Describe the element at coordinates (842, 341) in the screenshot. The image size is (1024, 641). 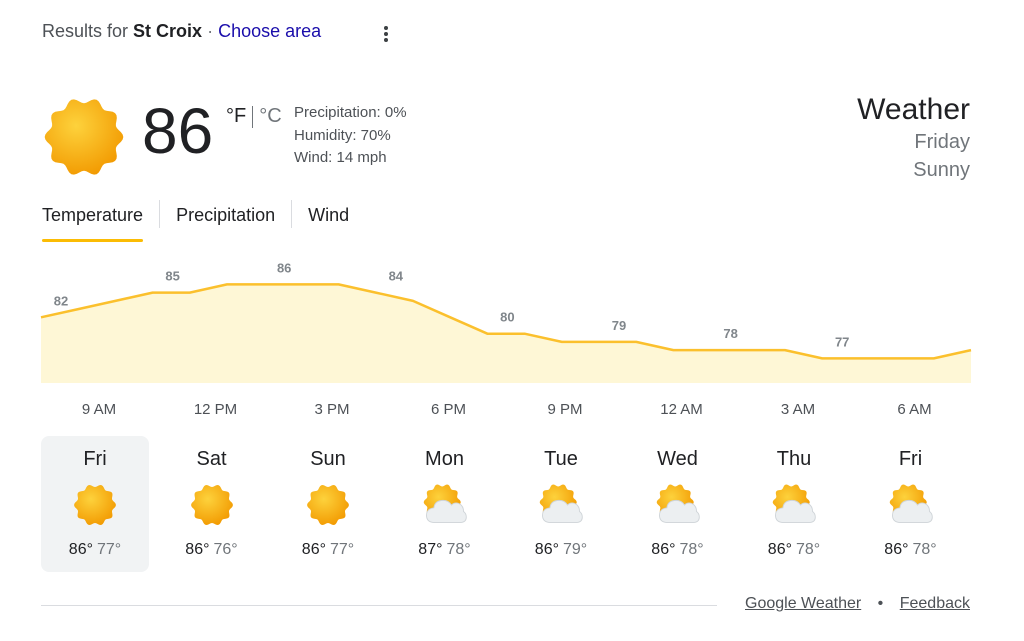
I see `data-label: 77` at that location.